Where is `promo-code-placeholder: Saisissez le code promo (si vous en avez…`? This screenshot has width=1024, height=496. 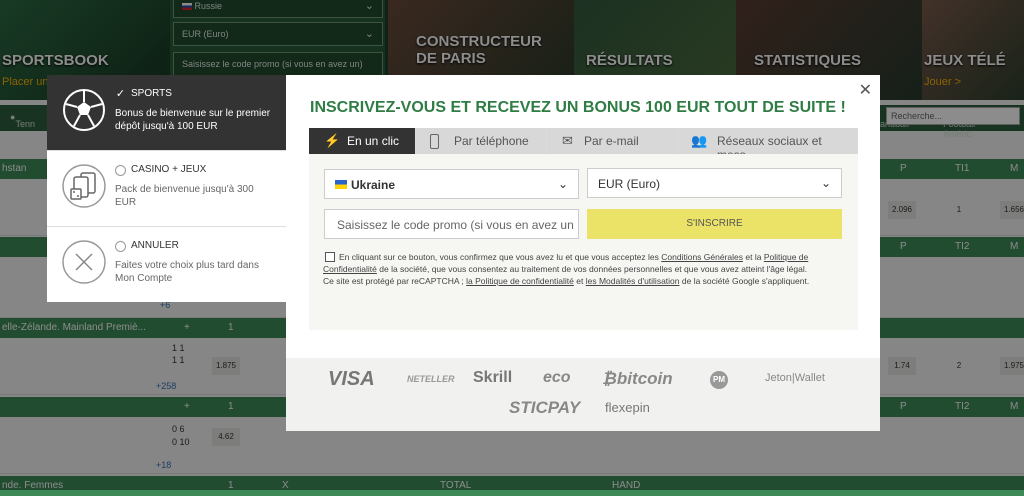 promo-code-placeholder: Saisissez le code promo (si vous en avez… is located at coordinates (455, 225).